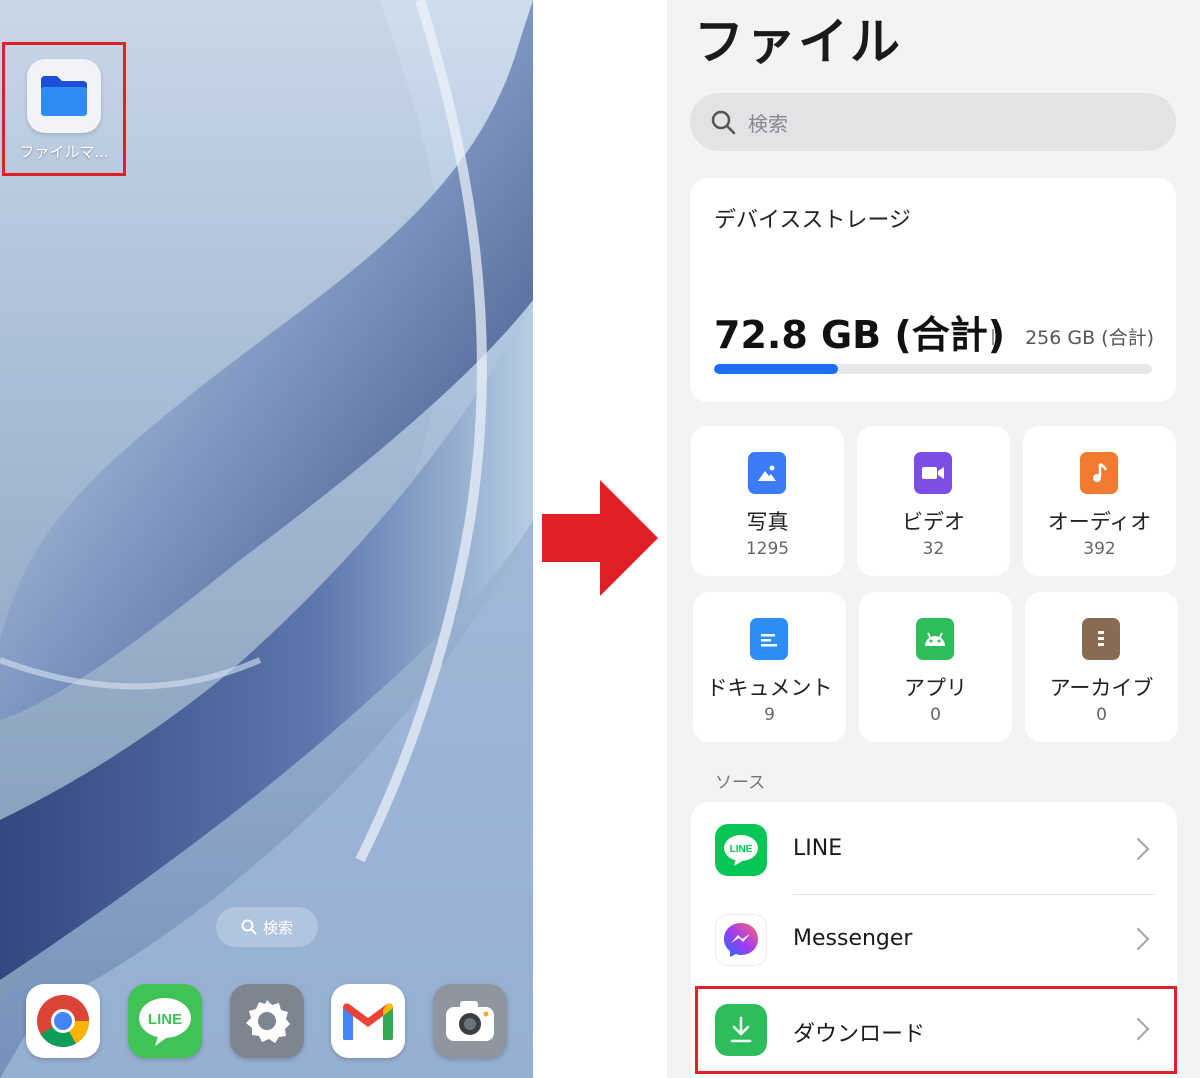 This screenshot has height=1078, width=1200. Describe the element at coordinates (933, 122) in the screenshot. I see `search-input: 検索` at that location.